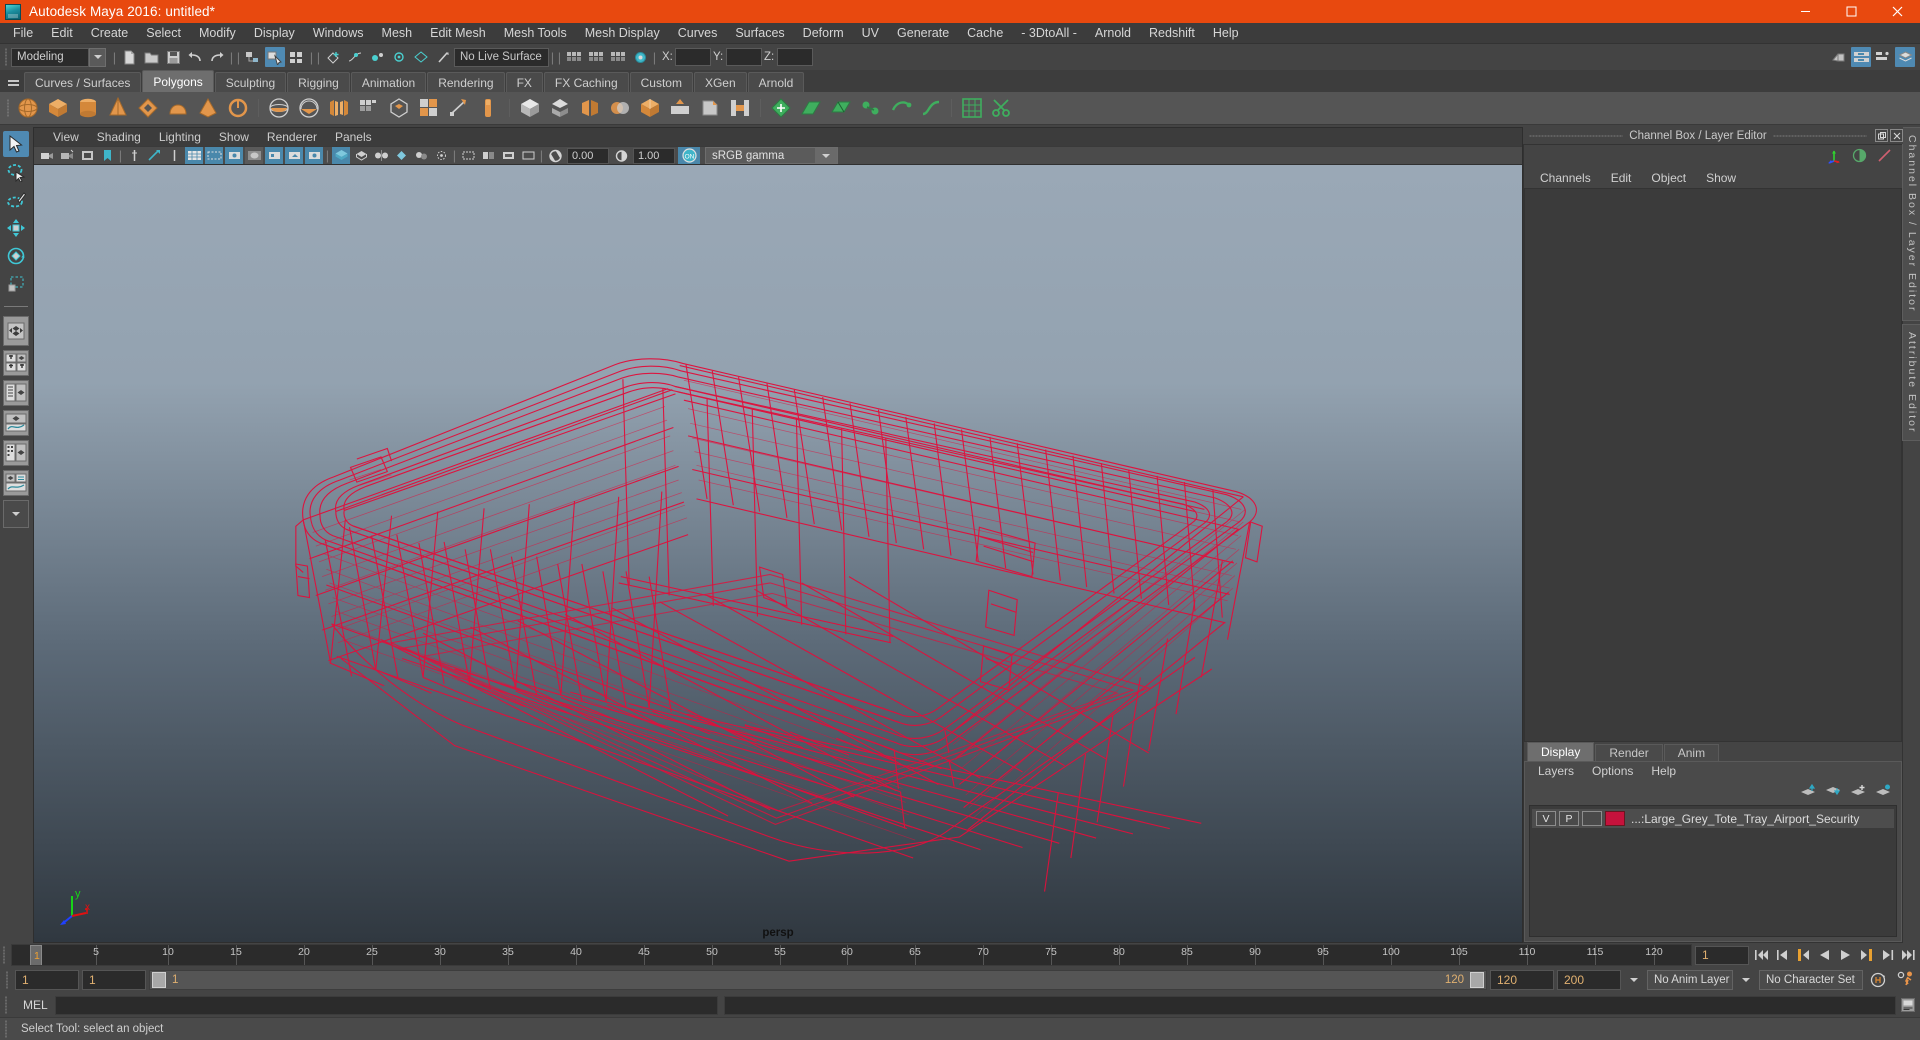  I want to click on combine-icon, so click(530, 108).